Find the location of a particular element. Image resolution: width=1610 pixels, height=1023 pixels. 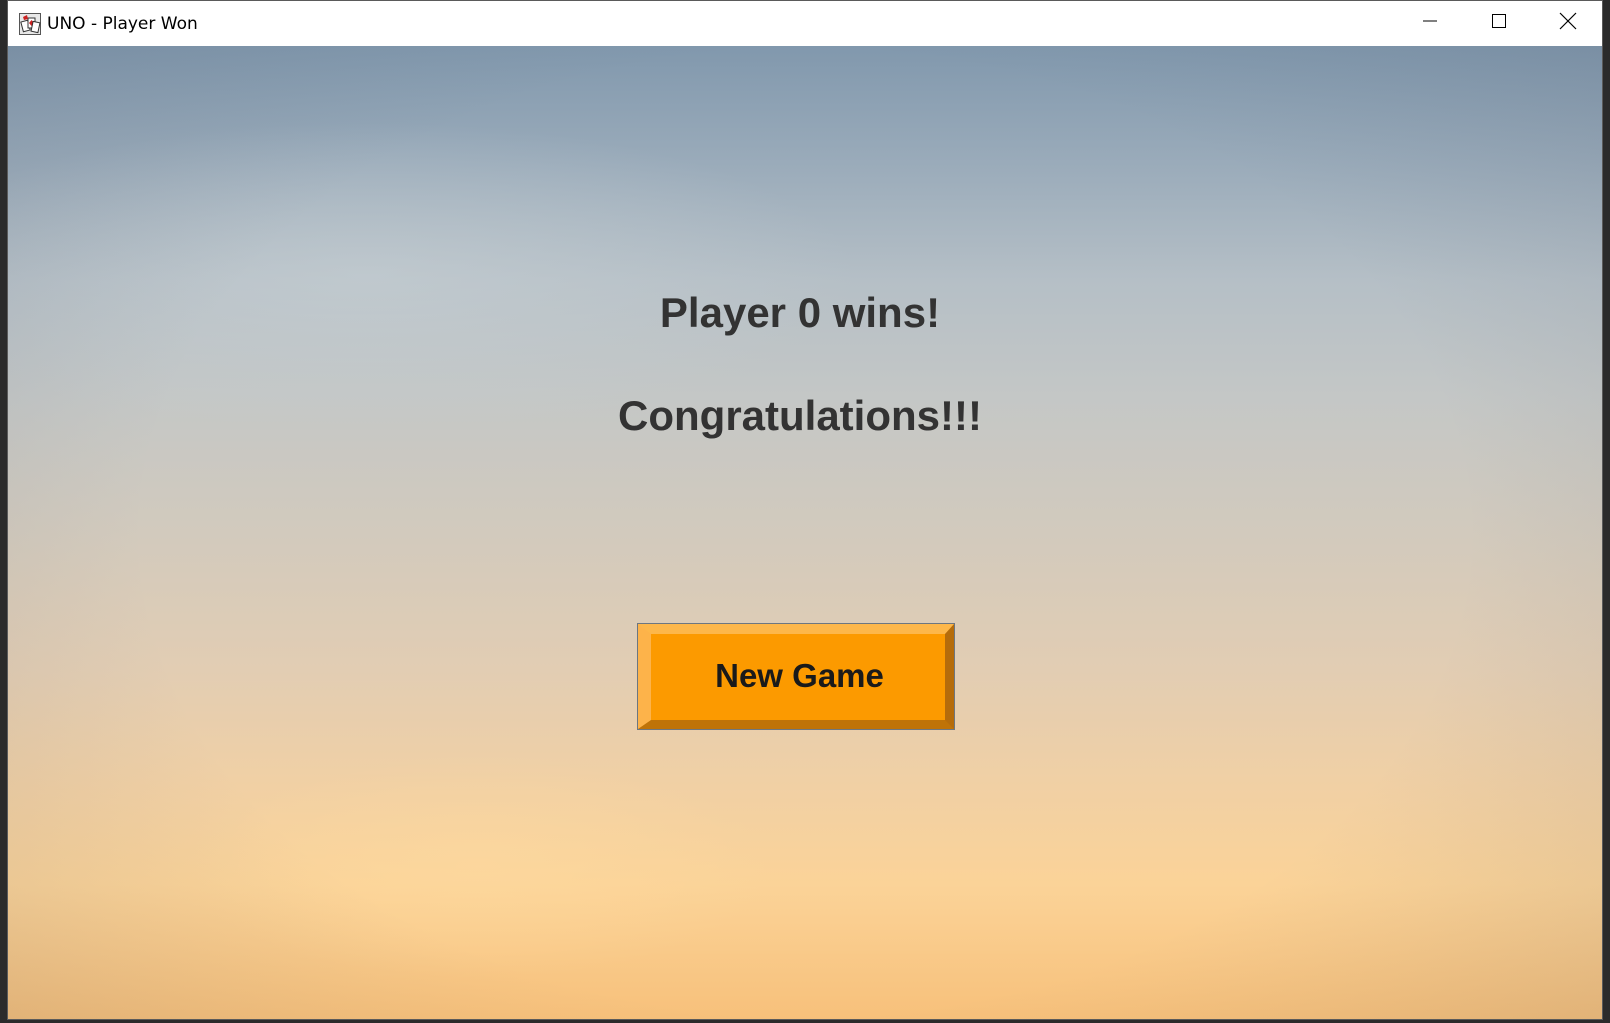

maximize-button is located at coordinates (1498, 23).